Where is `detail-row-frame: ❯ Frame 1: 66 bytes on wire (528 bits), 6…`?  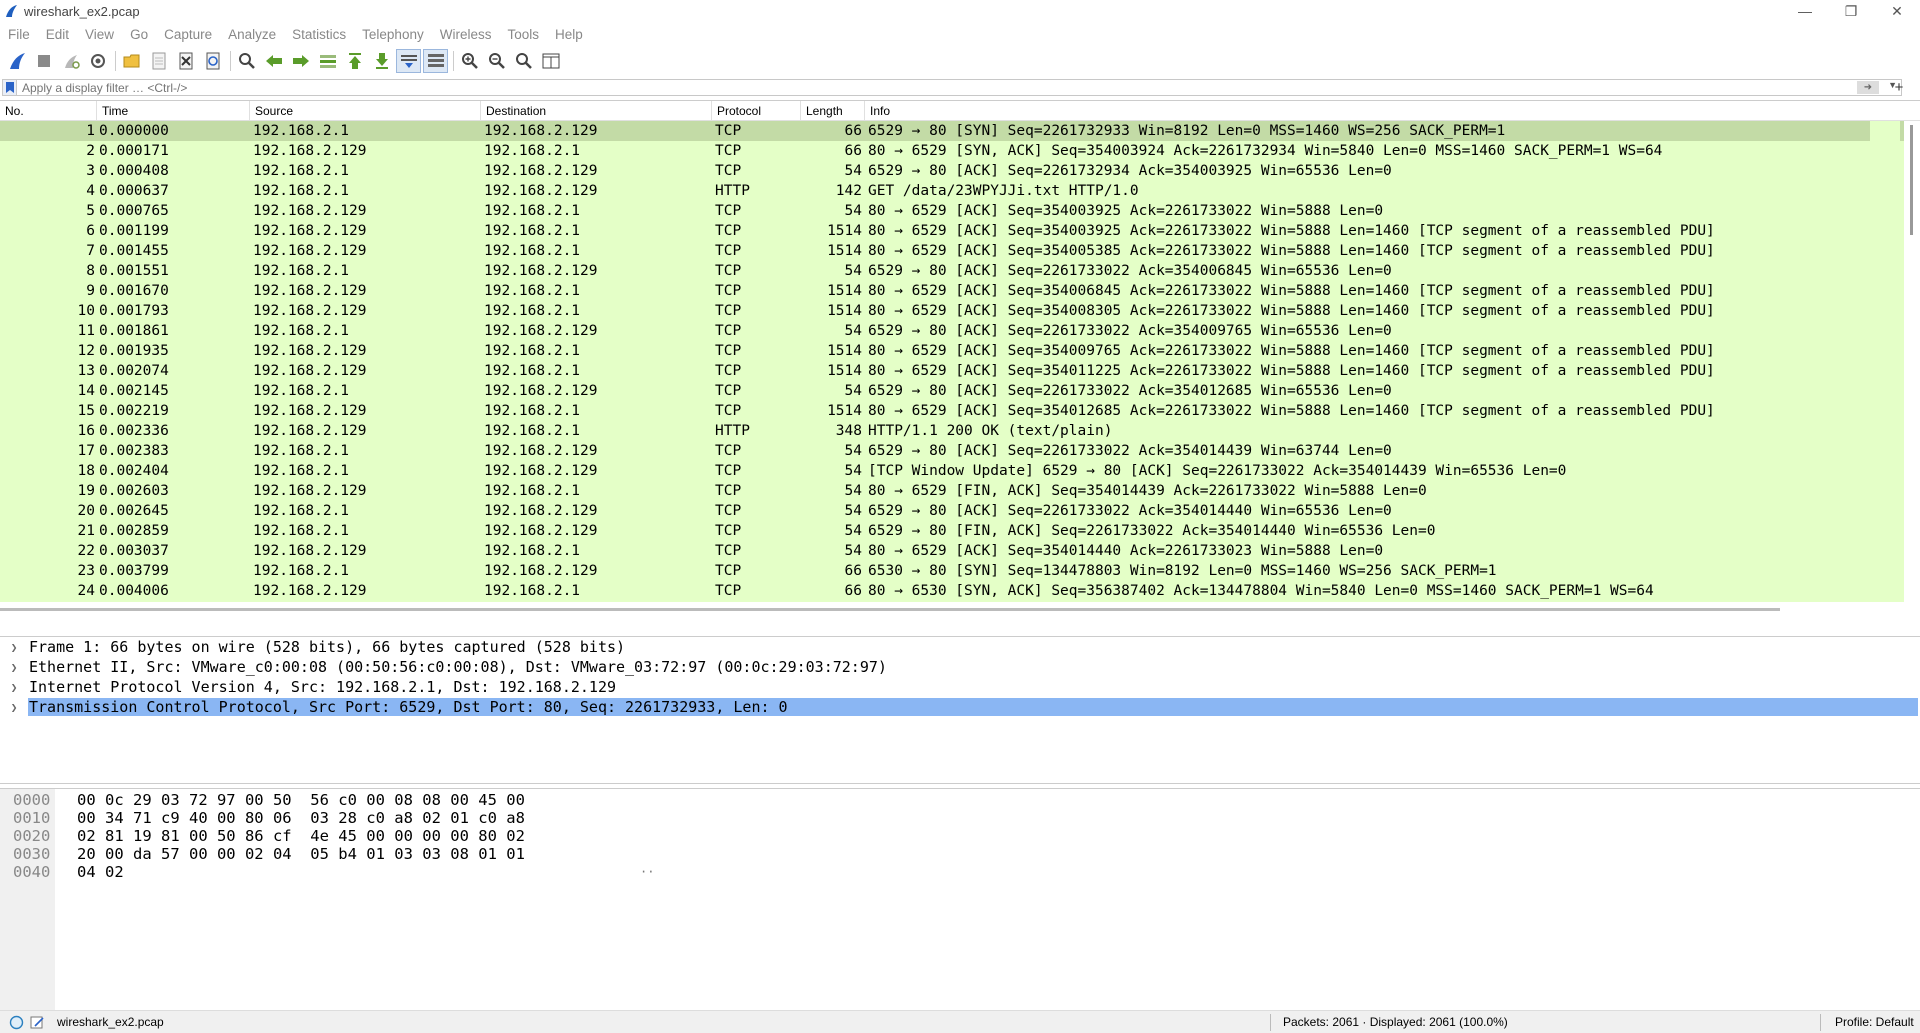
detail-row-frame: ❯ Frame 1: 66 bytes on wire (528 bits), 6… is located at coordinates (960, 647).